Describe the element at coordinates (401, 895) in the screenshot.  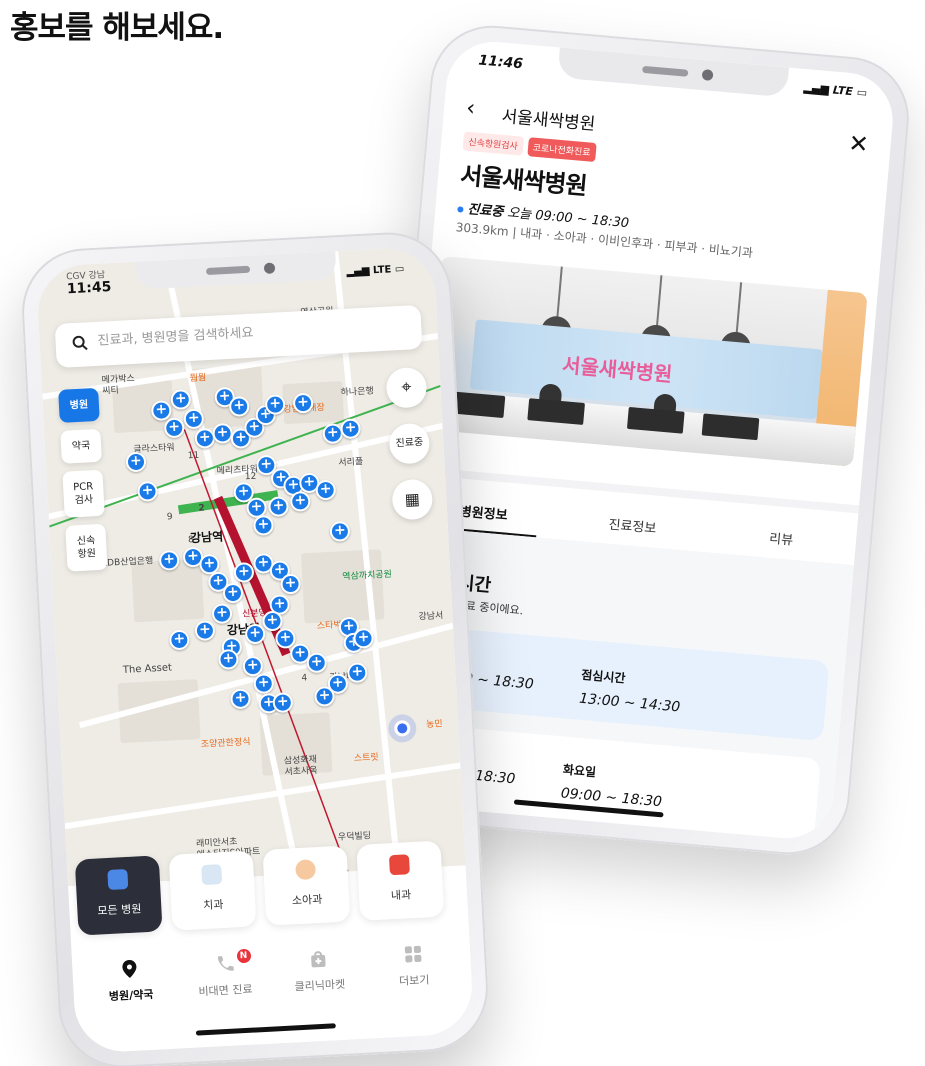
I see `category-label: 내과` at that location.